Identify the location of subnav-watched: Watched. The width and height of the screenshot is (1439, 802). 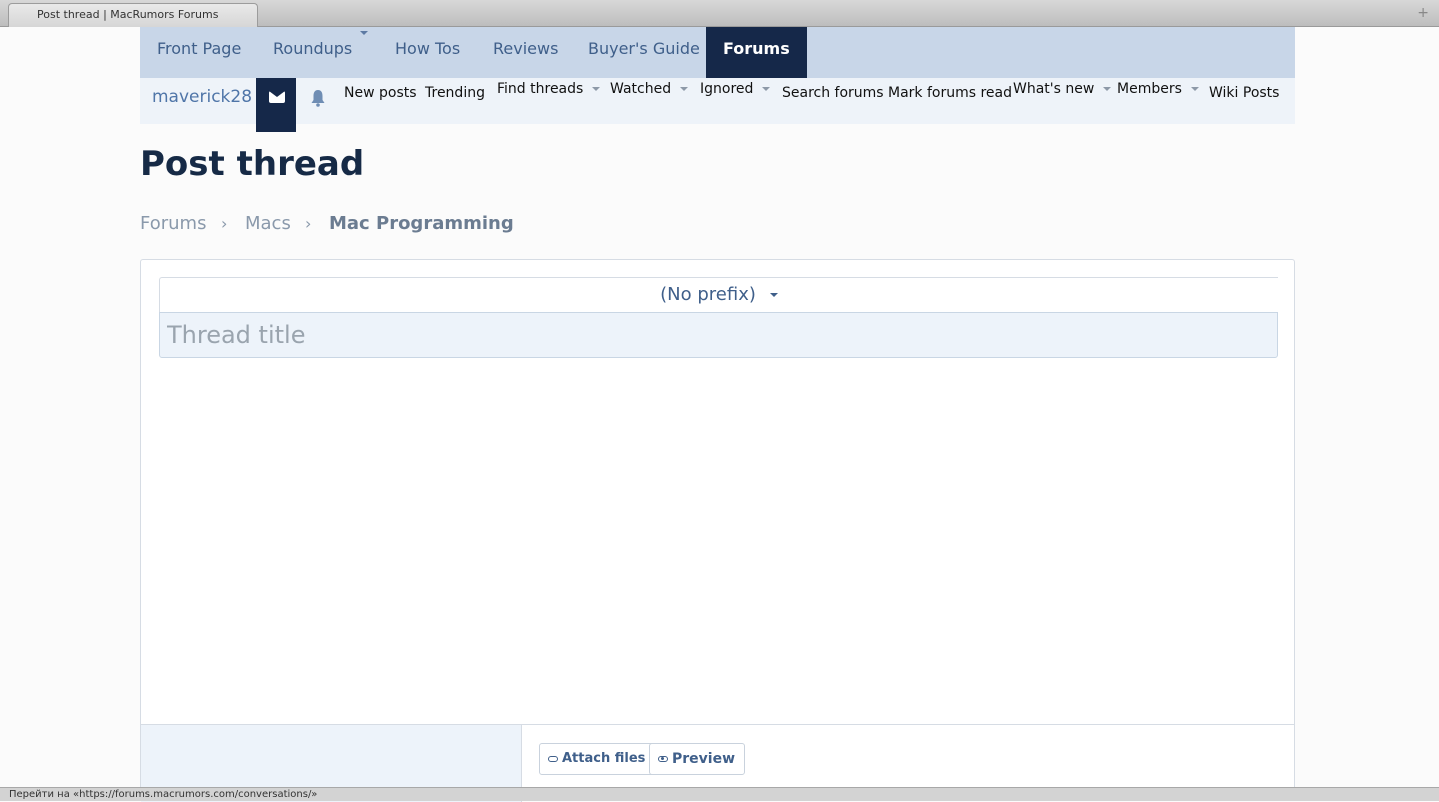
(649, 89).